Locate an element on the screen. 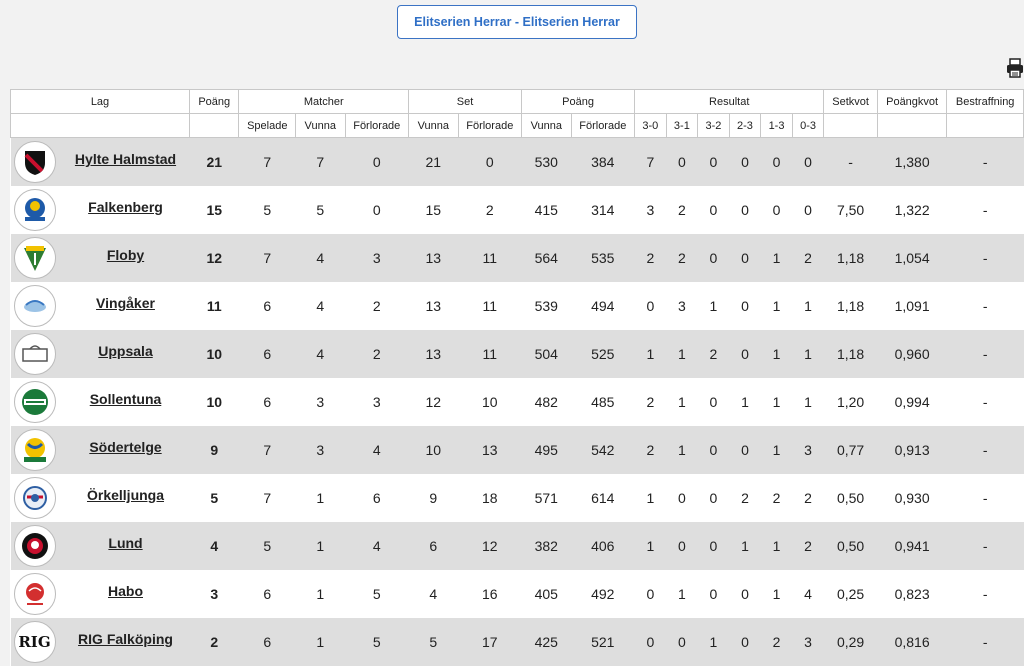 The height and width of the screenshot is (666, 1024). poangkvot-cell: 1,054 is located at coordinates (912, 258).